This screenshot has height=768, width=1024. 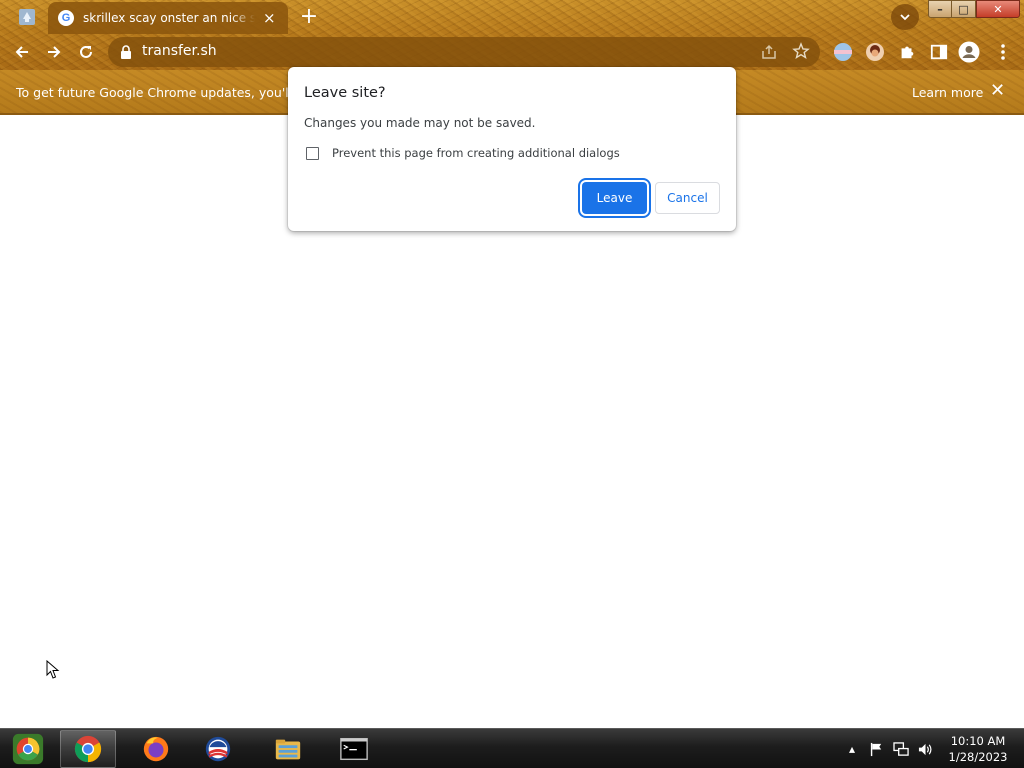 What do you see at coordinates (179, 51) in the screenshot?
I see `url-text: transfer.sh` at bounding box center [179, 51].